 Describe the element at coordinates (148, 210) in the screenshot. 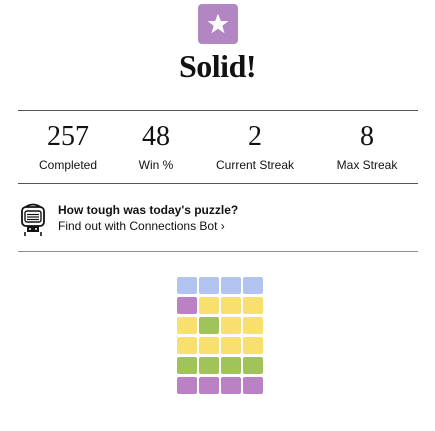

I see `bot-question: How tough was today's puzzle?` at that location.